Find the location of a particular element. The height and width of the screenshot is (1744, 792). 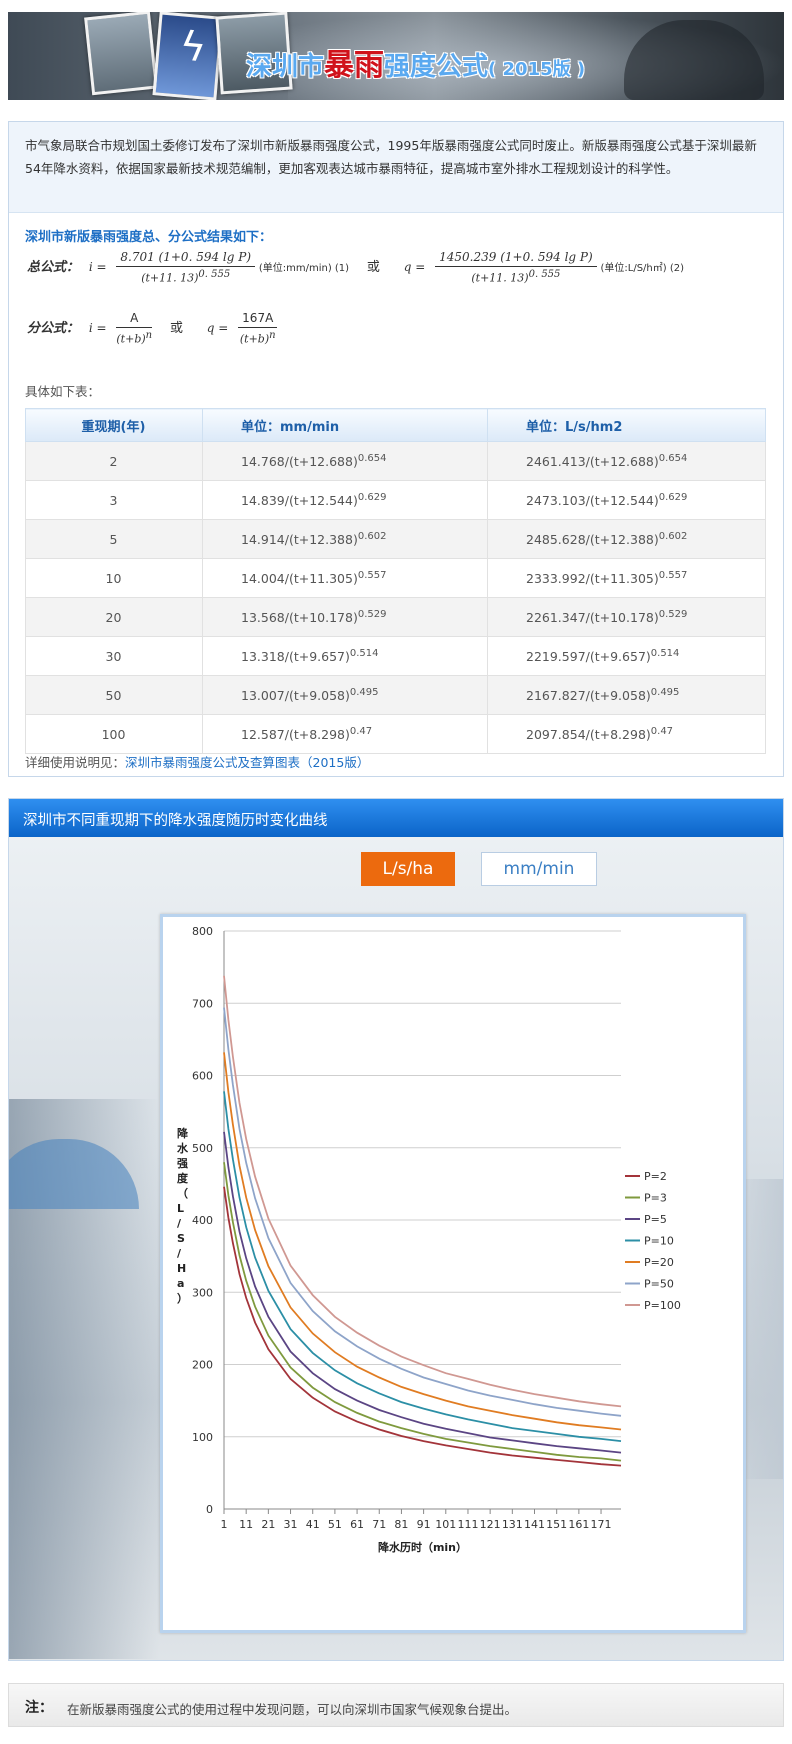

footer-note: 注： 在新版暴雨强度公式的使用过程中发现问题，可以向深圳市国家气候观象台提出。 is located at coordinates (396, 1705).